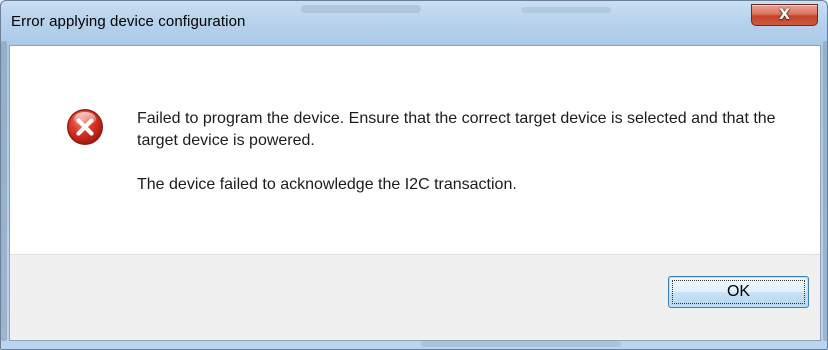 This screenshot has width=828, height=350. I want to click on frame-right-edge, so click(825, 191).